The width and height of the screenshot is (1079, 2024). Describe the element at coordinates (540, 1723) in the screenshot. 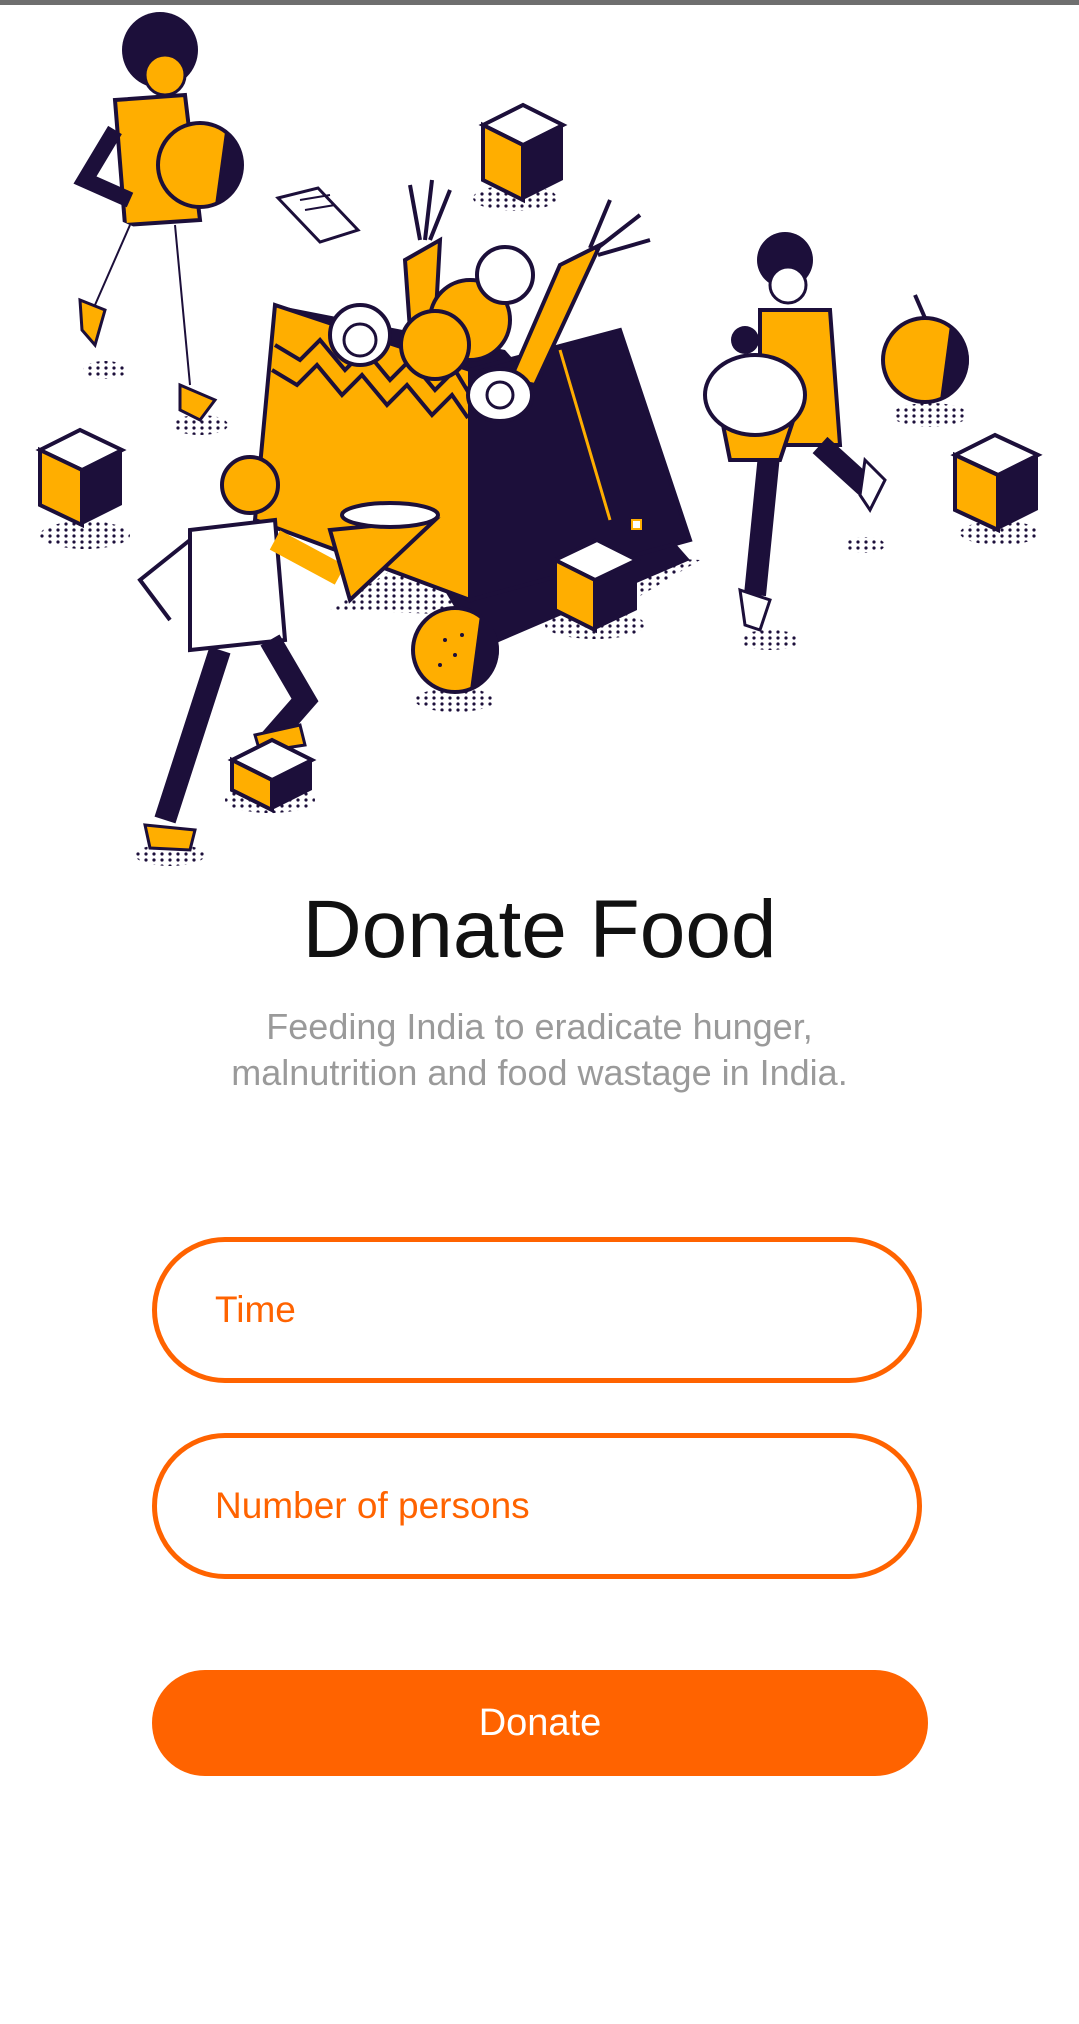

I see `donate-button: Donate` at that location.